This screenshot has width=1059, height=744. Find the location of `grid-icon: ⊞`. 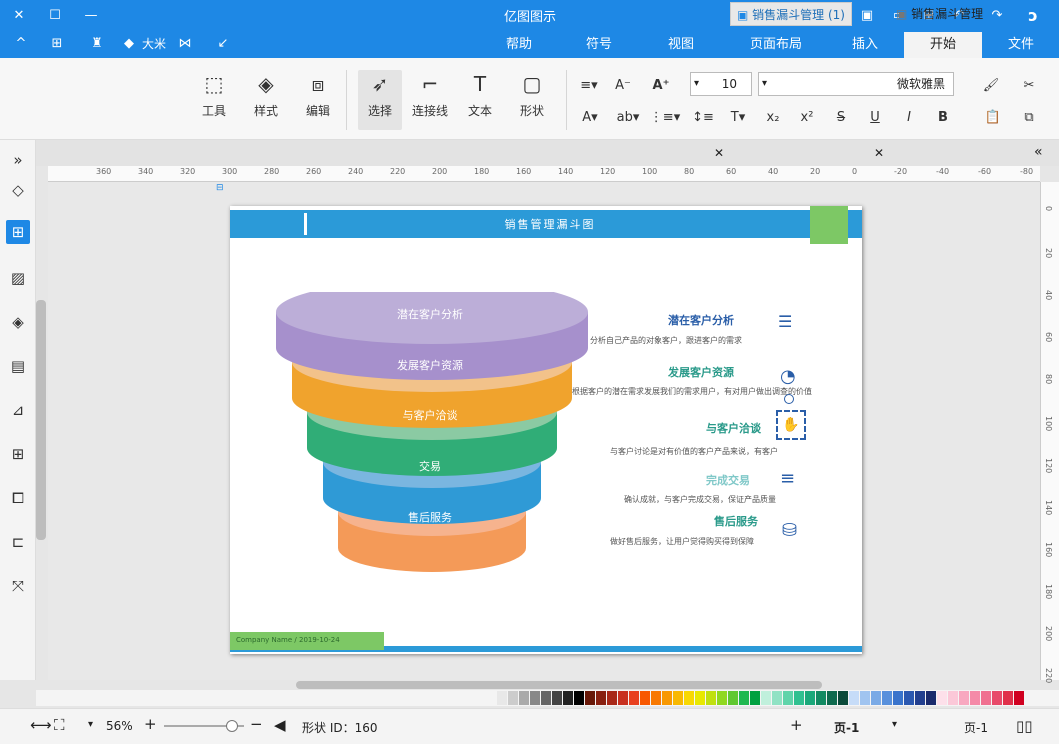

grid-icon: ⊞ is located at coordinates (57, 43).